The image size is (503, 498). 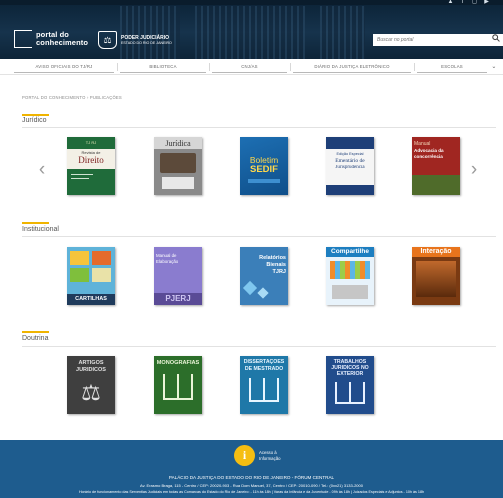 I want to click on book-artigos-juridicos: ARTIGOS JURÍDICOS ⚖, so click(x=91, y=385).